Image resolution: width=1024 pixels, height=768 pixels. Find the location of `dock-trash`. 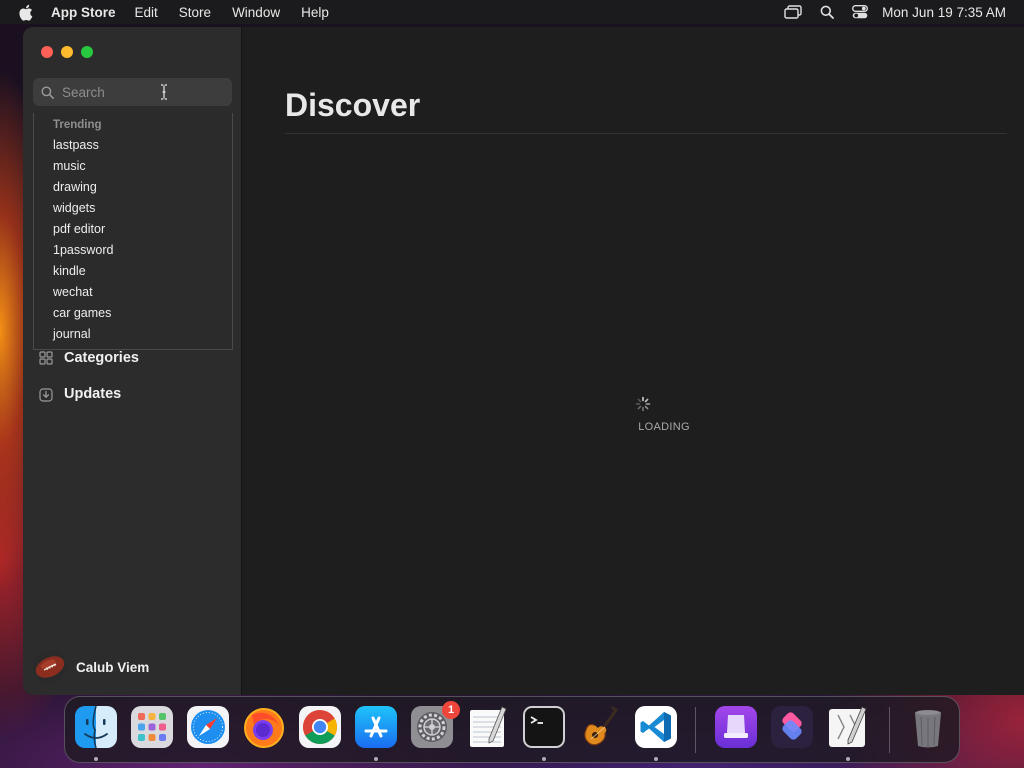

dock-trash is located at coordinates (928, 727).